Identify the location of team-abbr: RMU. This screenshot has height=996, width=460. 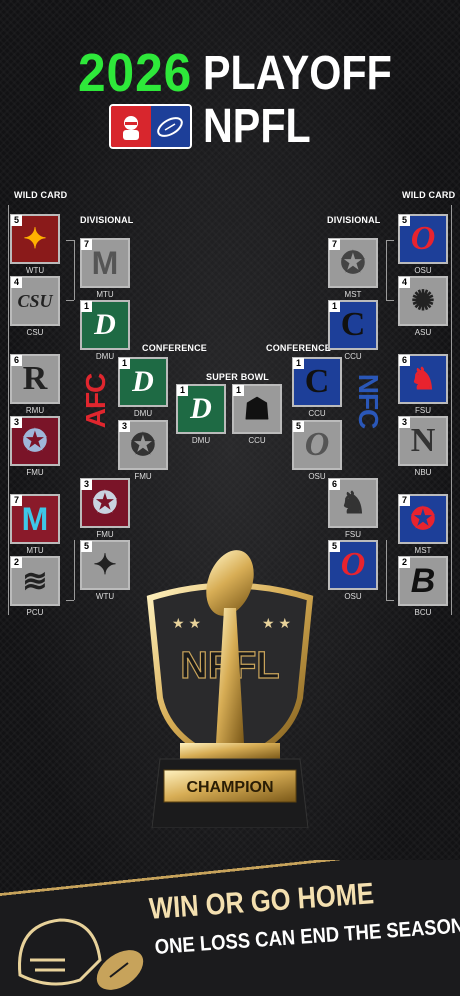
(35, 410).